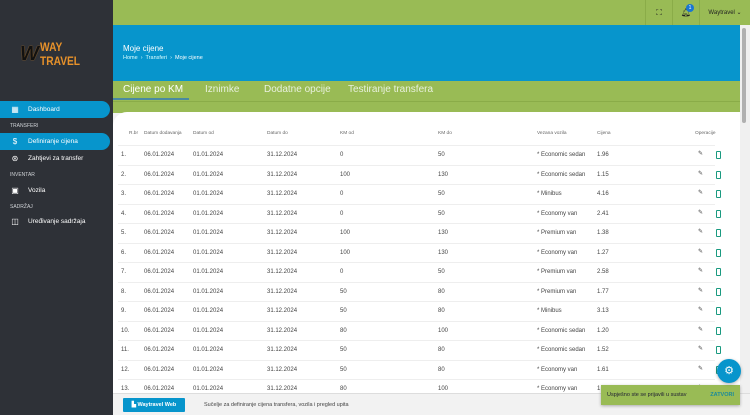 The height and width of the screenshot is (415, 750). I want to click on breadcrumb-home: Home, so click(130, 58).